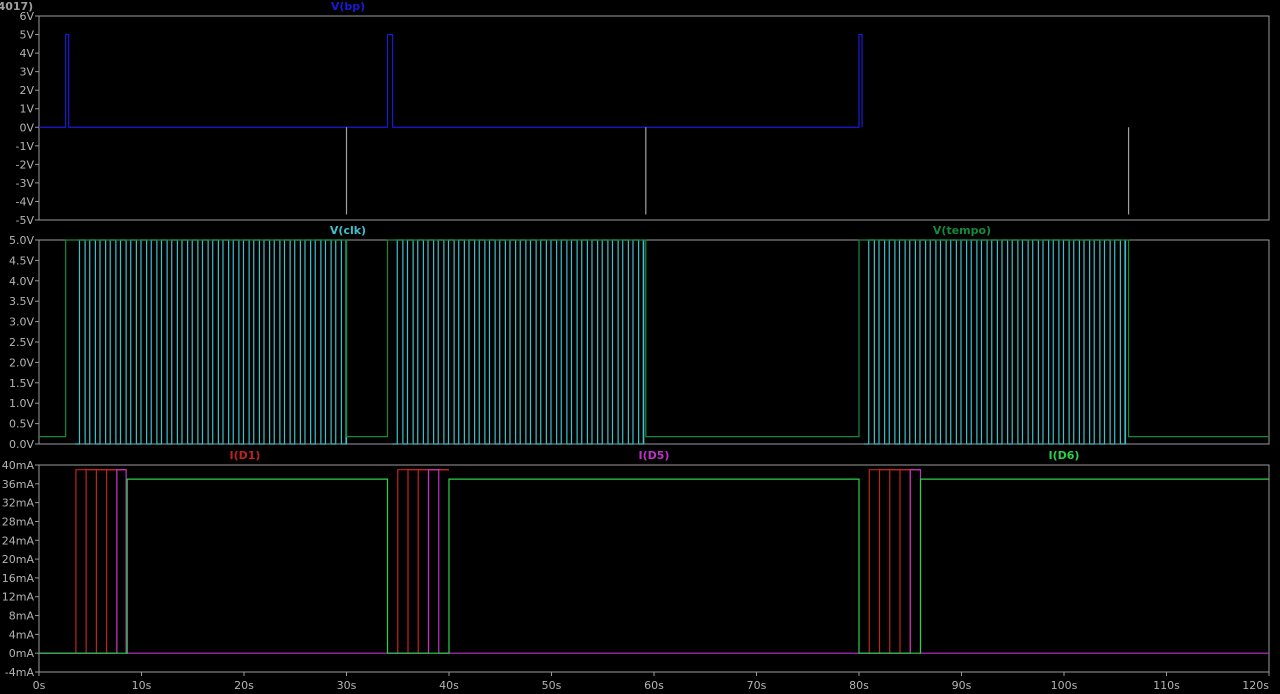  What do you see at coordinates (654, 685) in the screenshot?
I see `x-tick-label: 60s` at bounding box center [654, 685].